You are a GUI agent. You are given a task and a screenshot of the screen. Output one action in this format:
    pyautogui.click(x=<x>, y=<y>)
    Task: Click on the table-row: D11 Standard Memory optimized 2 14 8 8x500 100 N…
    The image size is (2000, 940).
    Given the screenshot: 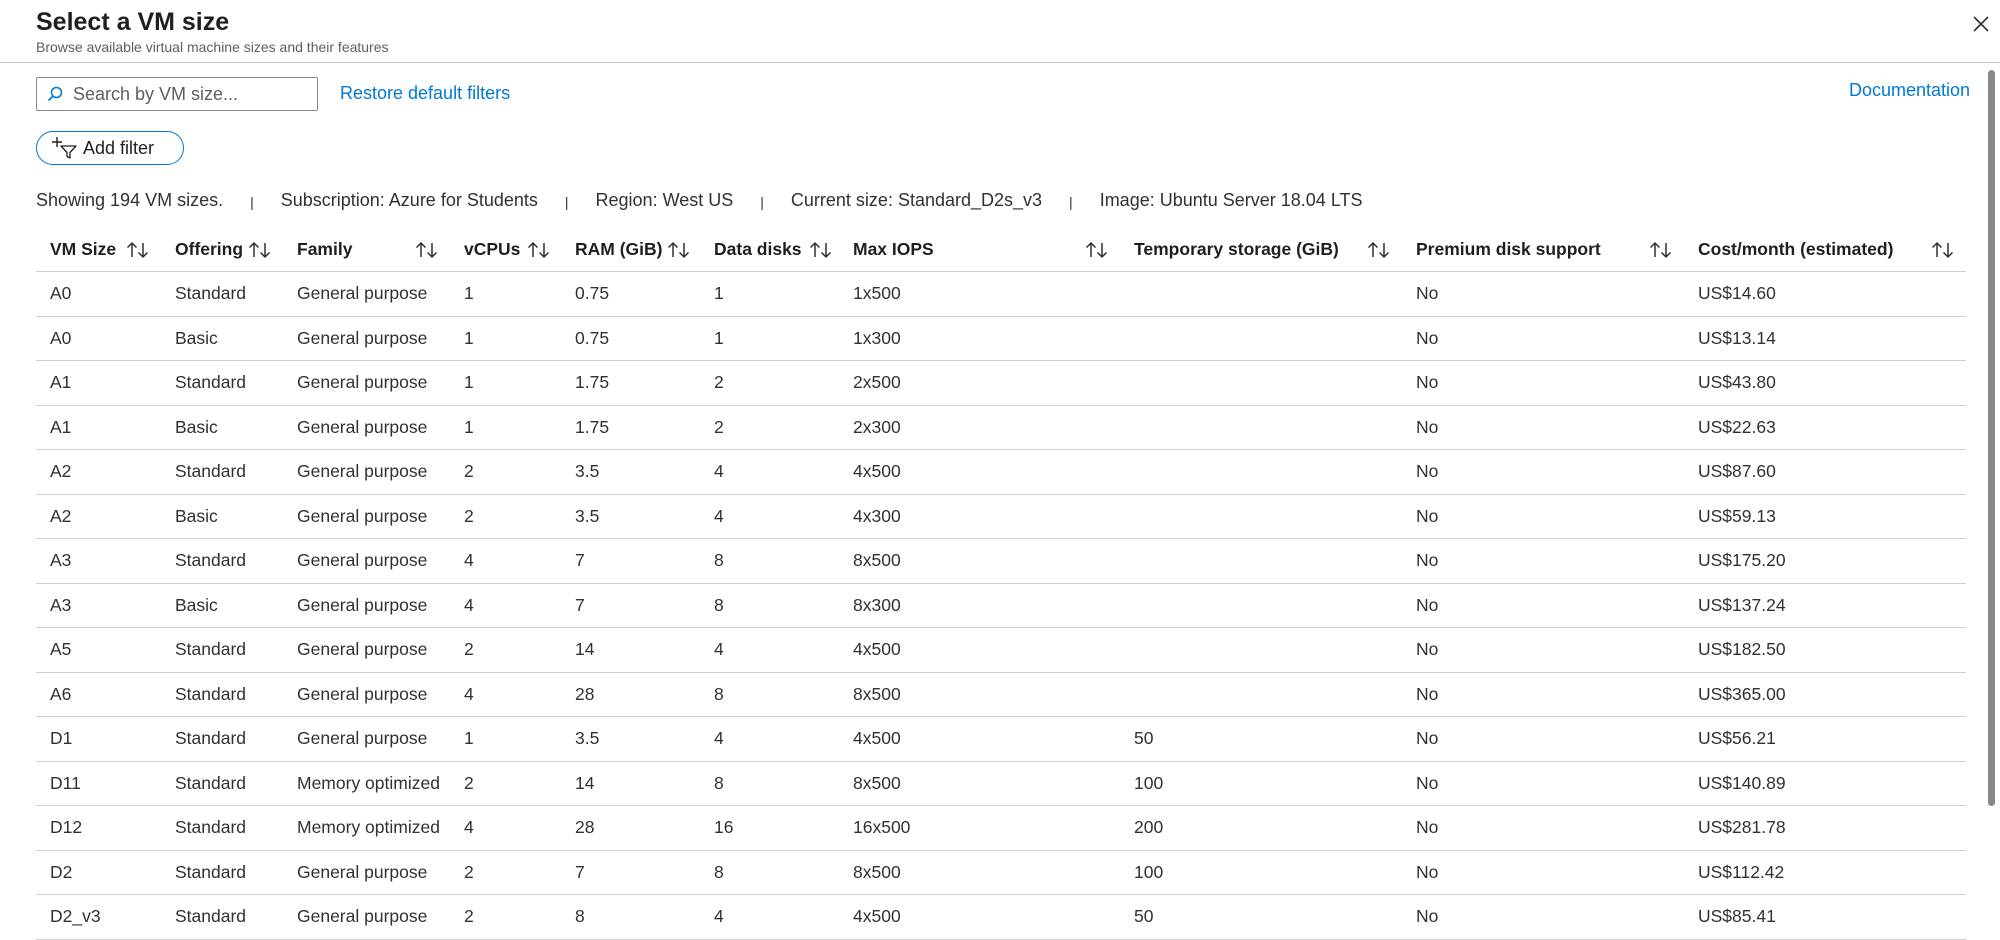 What is the action you would take?
    pyautogui.click(x=1001, y=784)
    